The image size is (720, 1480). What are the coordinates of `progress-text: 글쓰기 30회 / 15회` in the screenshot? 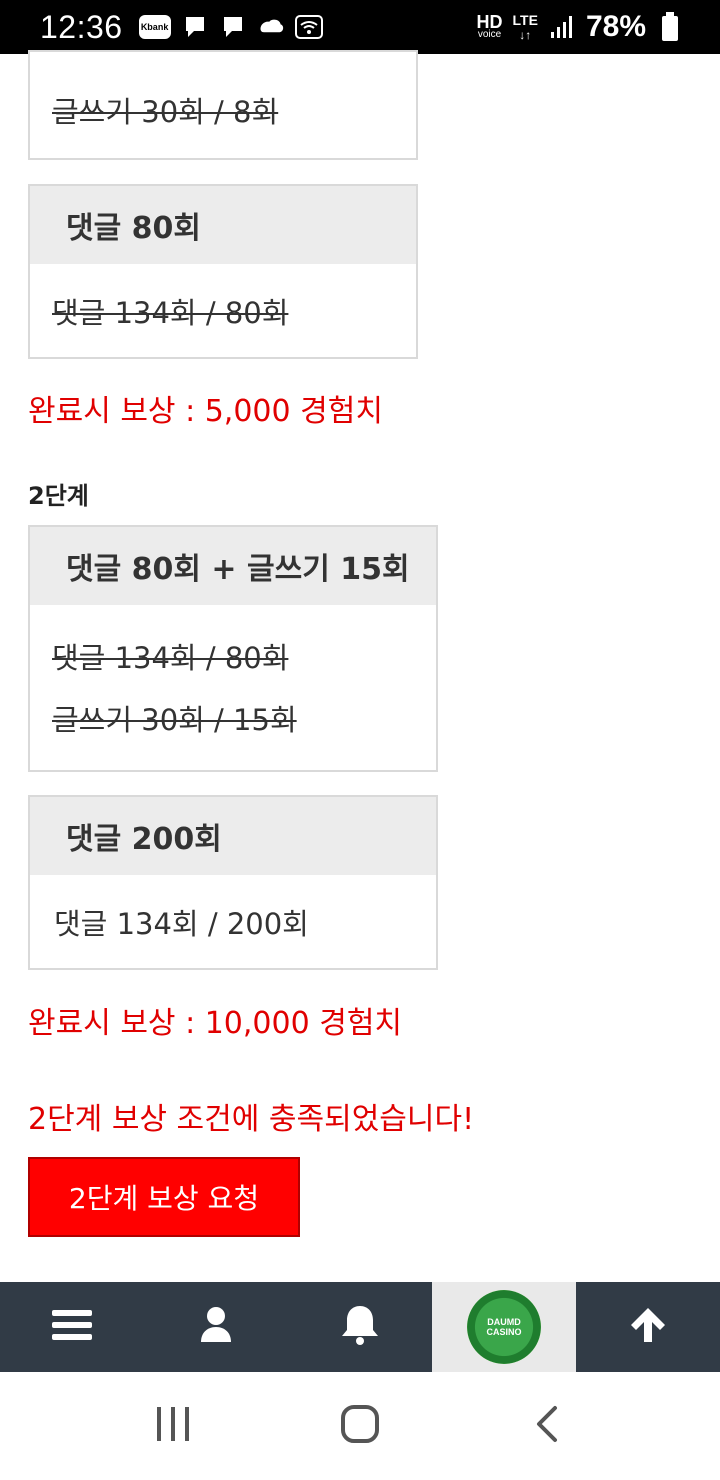 It's located at (174, 720).